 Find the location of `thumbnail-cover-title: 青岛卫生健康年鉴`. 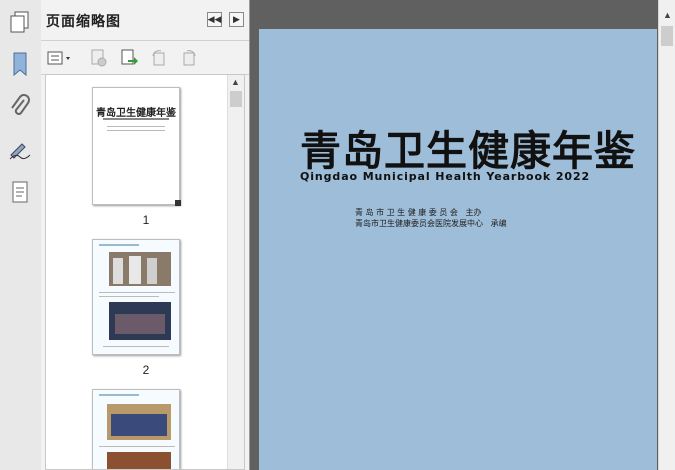

thumbnail-cover-title: 青岛卫生健康年鉴 is located at coordinates (136, 113).